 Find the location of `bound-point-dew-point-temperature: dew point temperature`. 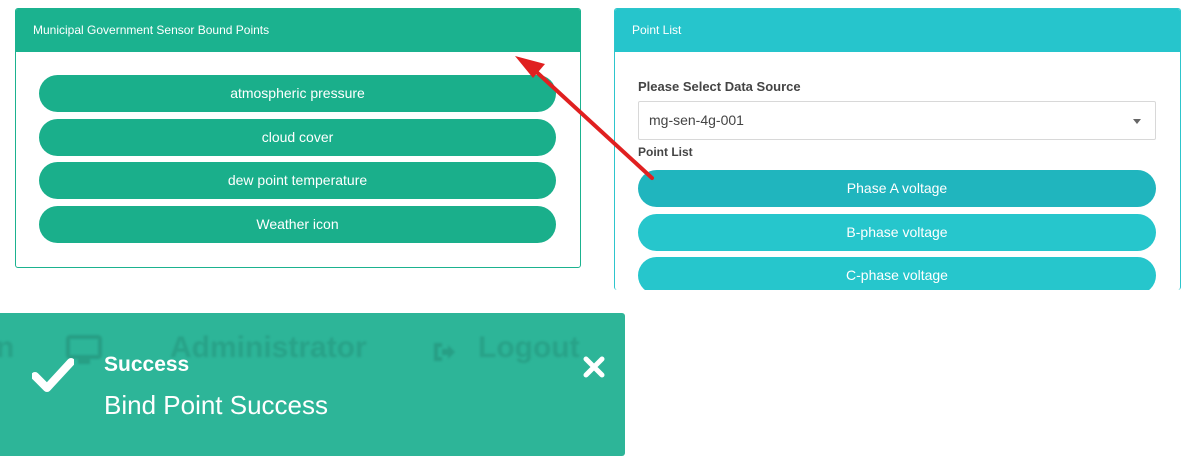

bound-point-dew-point-temperature: dew point temperature is located at coordinates (297, 180).